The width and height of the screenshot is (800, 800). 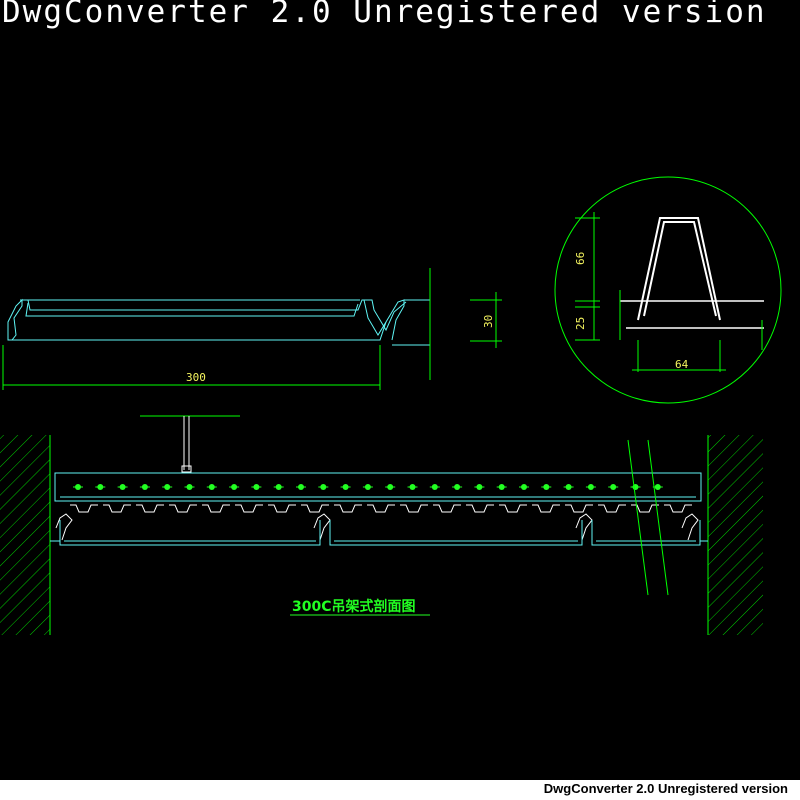 What do you see at coordinates (580, 323) in the screenshot?
I see `detail-bottom-label: 25` at bounding box center [580, 323].